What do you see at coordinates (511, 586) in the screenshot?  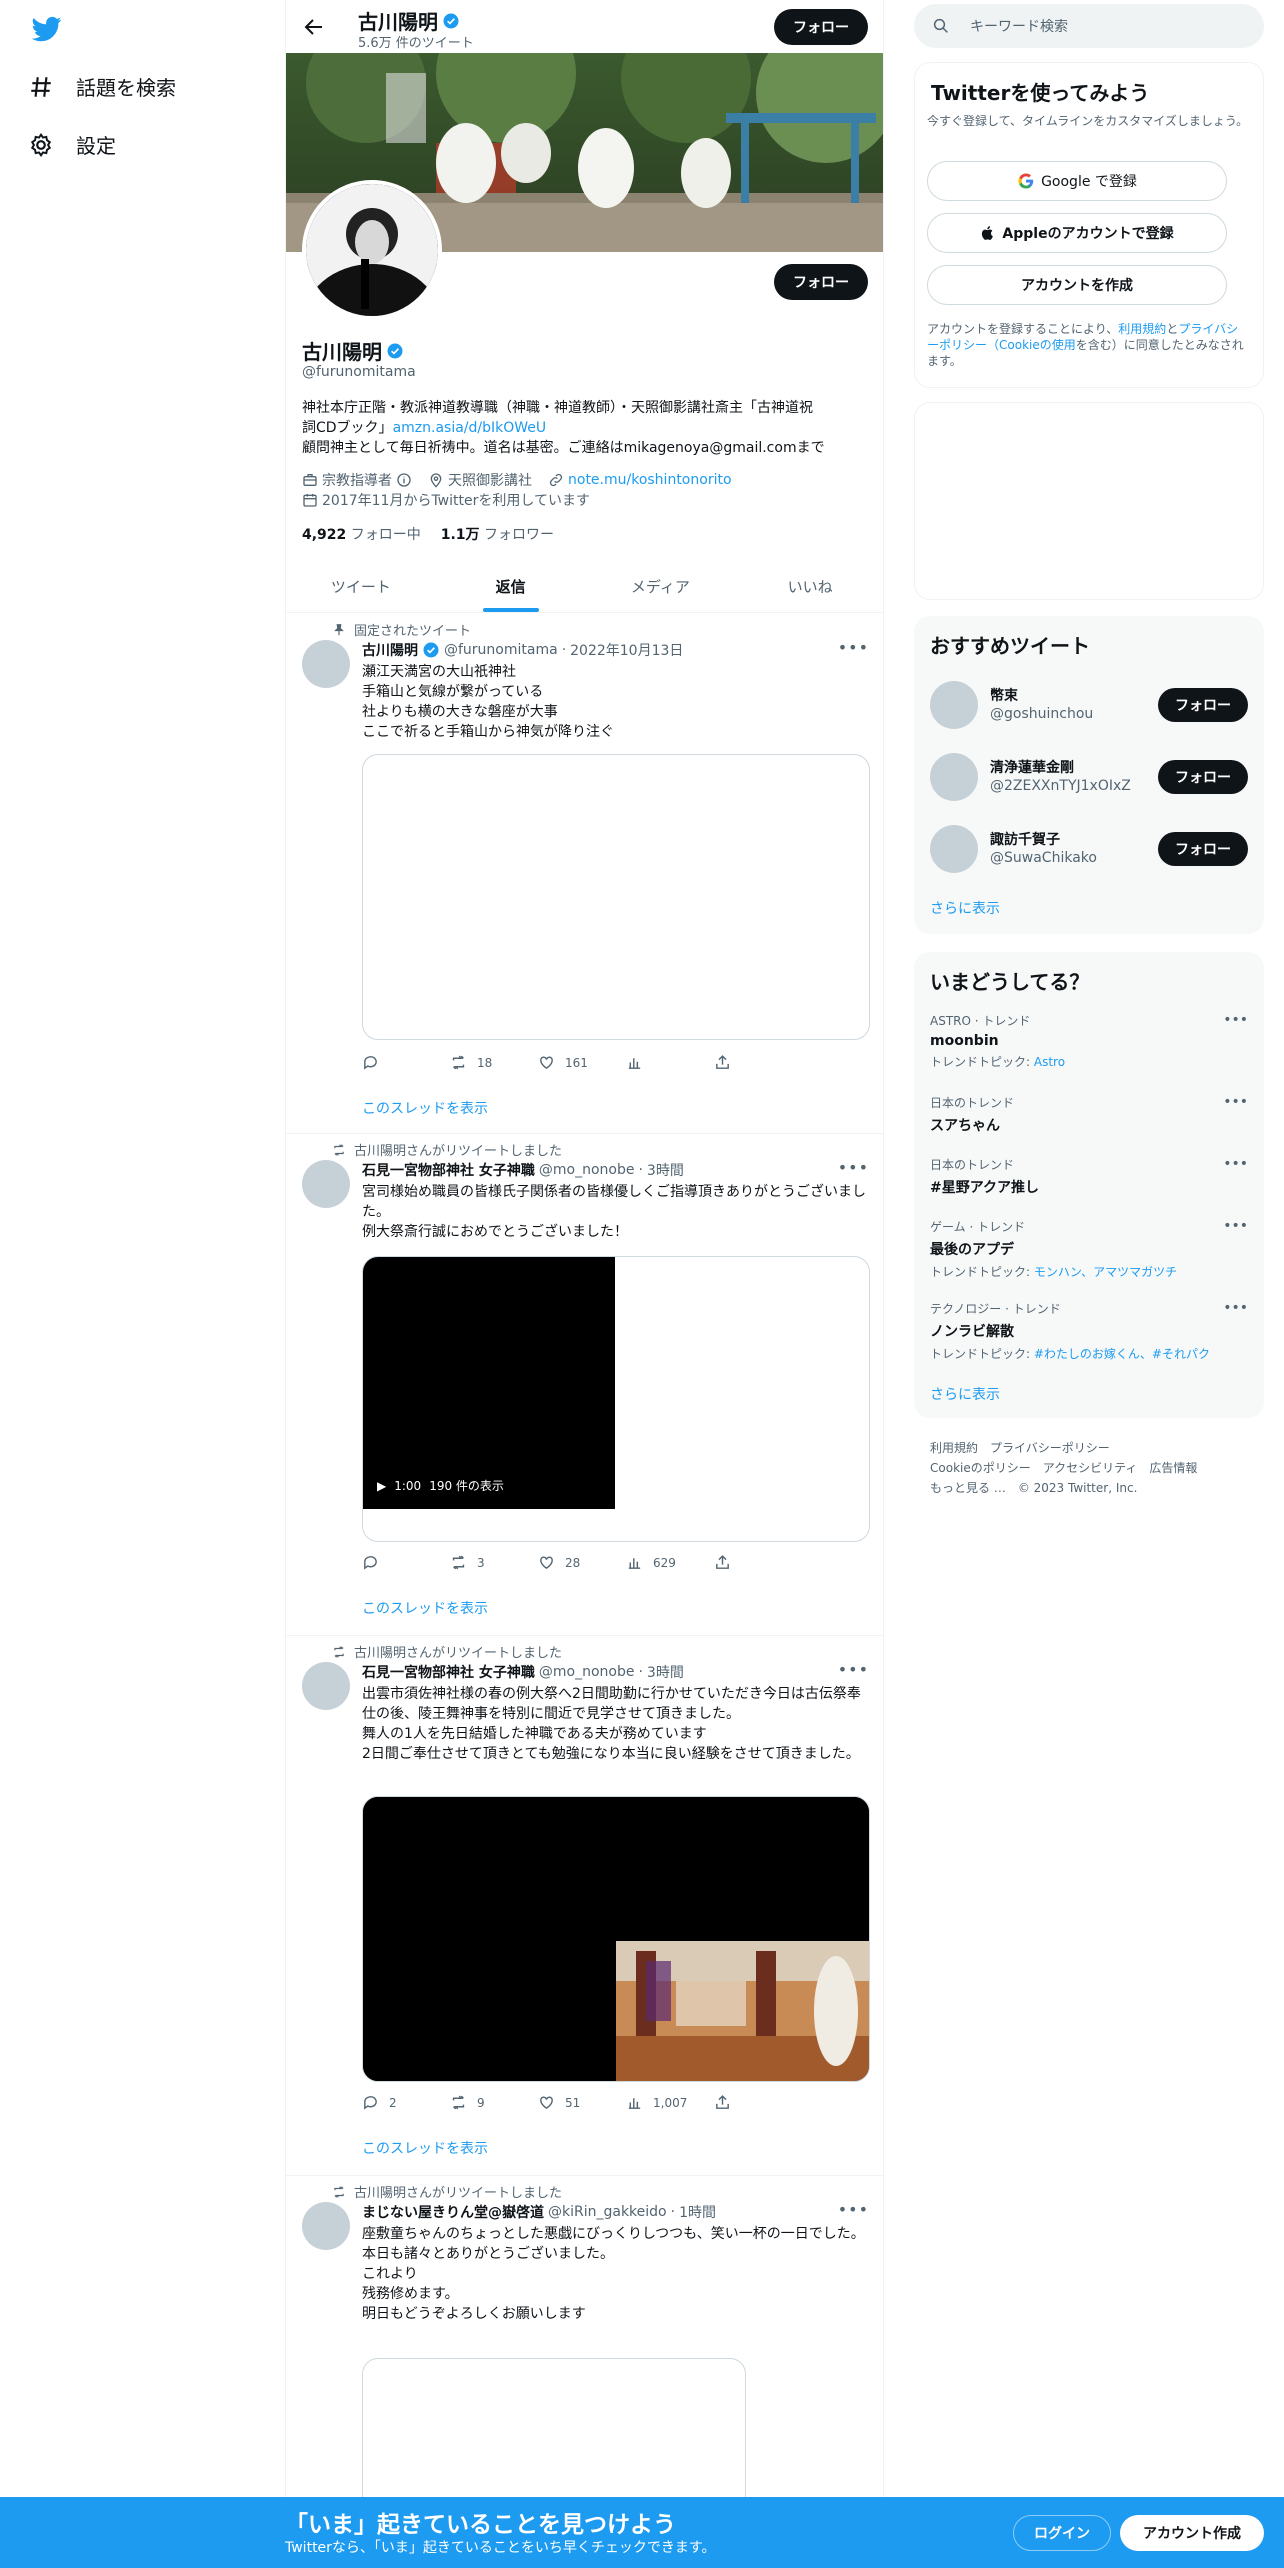 I see `tab-replies: 返信` at bounding box center [511, 586].